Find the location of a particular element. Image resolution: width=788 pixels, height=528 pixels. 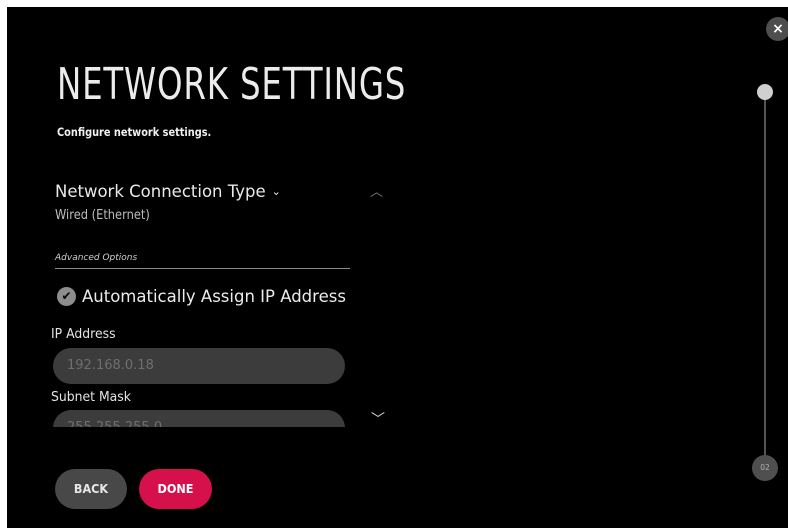

connection-type-label: Network Connection Type is located at coordinates (160, 191).